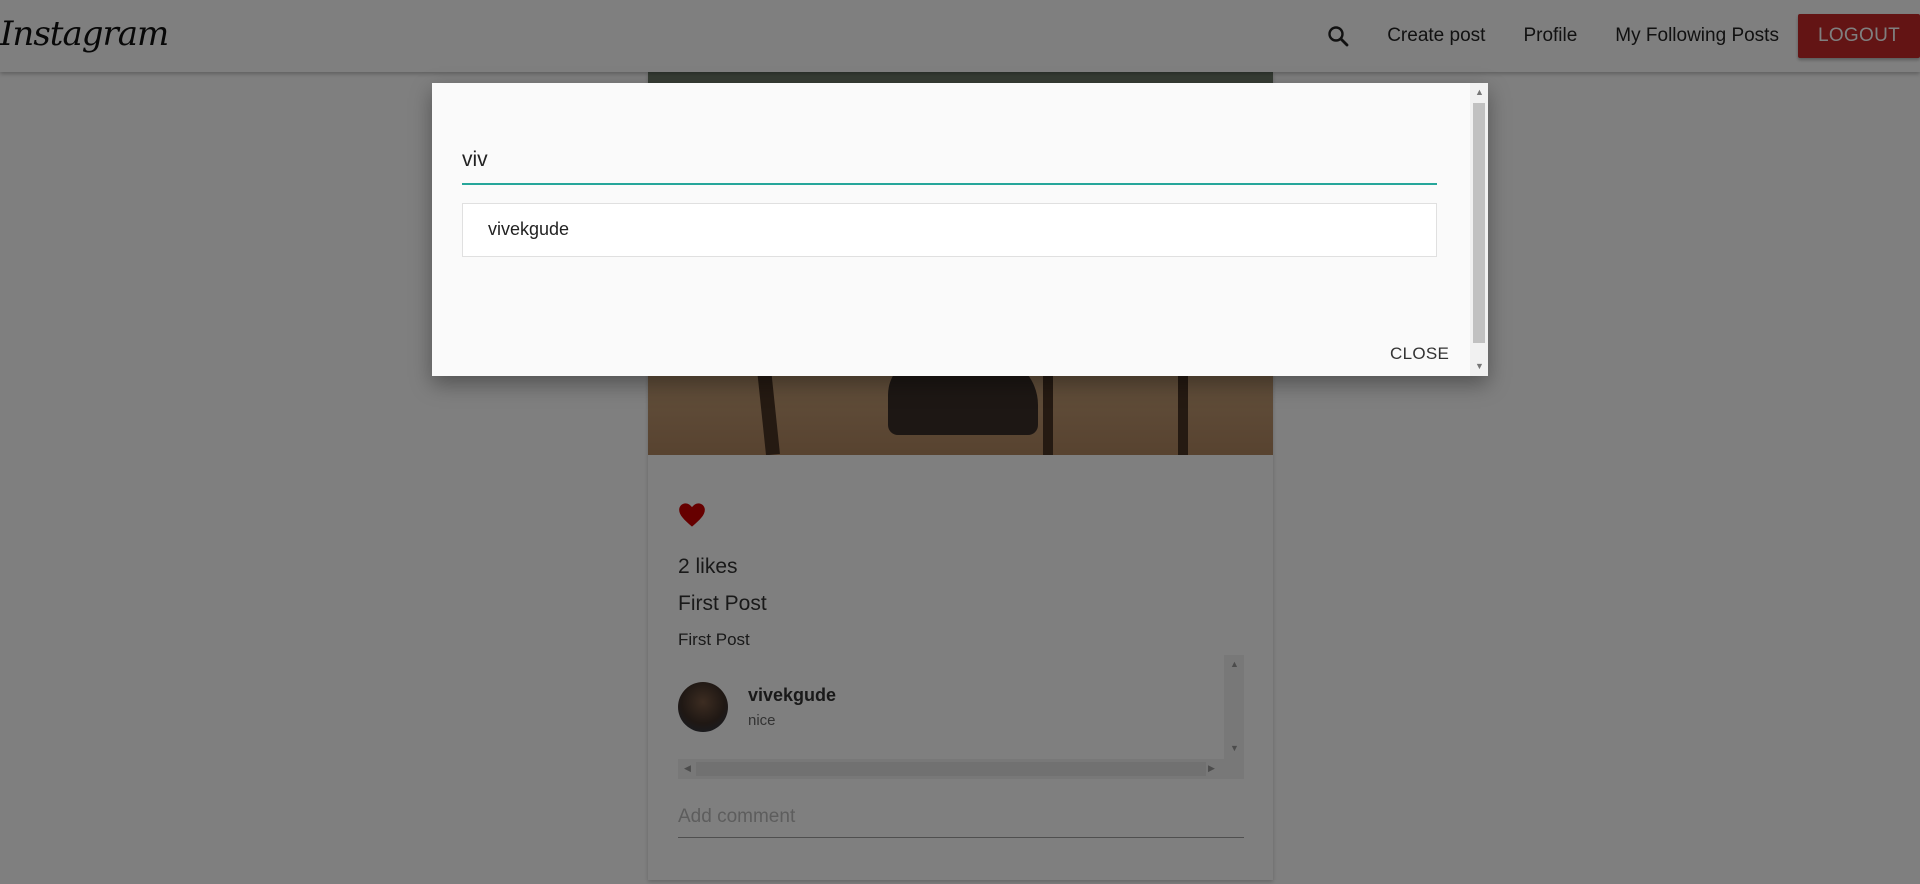 The width and height of the screenshot is (1920, 884). What do you see at coordinates (1479, 366) in the screenshot?
I see `scroll-down-icon: ▼` at bounding box center [1479, 366].